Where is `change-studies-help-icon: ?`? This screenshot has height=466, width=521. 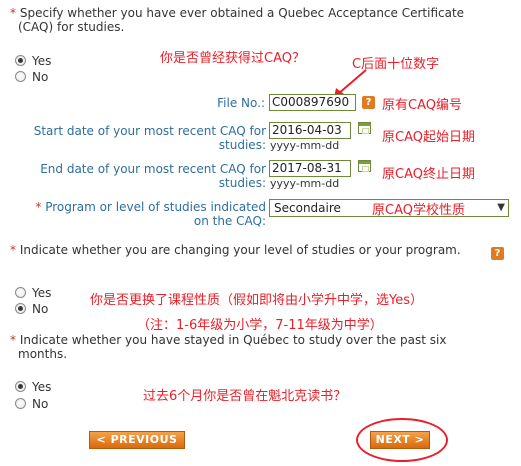
change-studies-help-icon: ? is located at coordinates (497, 253).